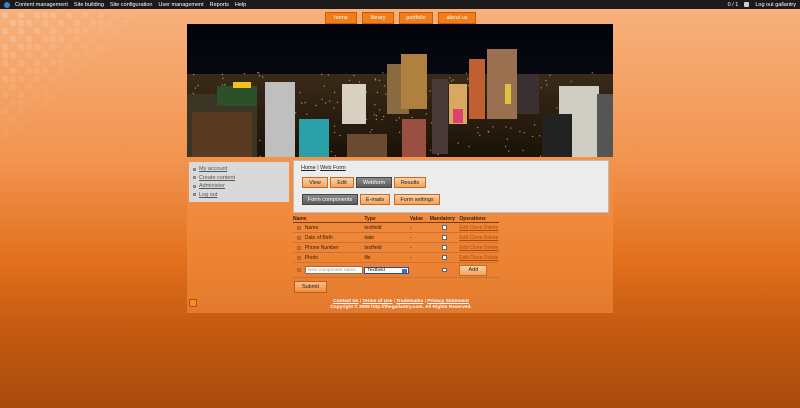 This screenshot has width=800, height=408. Describe the element at coordinates (377, 301) in the screenshot. I see `footer-link-terms-of-use: Terms of Use` at that location.